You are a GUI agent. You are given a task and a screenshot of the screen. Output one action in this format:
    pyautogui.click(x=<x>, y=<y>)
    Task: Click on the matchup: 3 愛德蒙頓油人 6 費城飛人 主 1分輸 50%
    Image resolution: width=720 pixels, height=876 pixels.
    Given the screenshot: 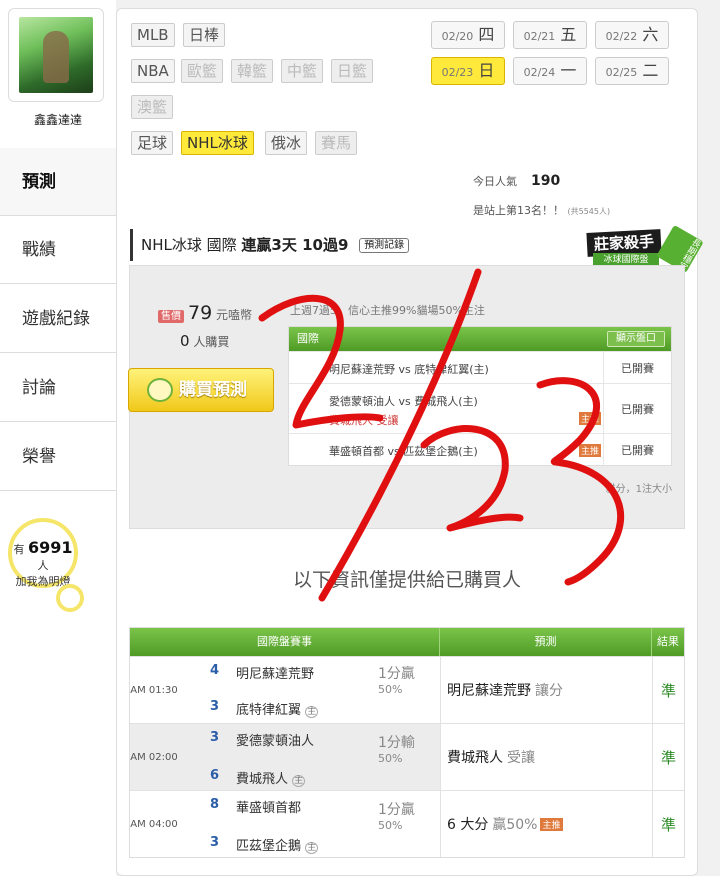 What is the action you would take?
    pyautogui.click(x=309, y=757)
    